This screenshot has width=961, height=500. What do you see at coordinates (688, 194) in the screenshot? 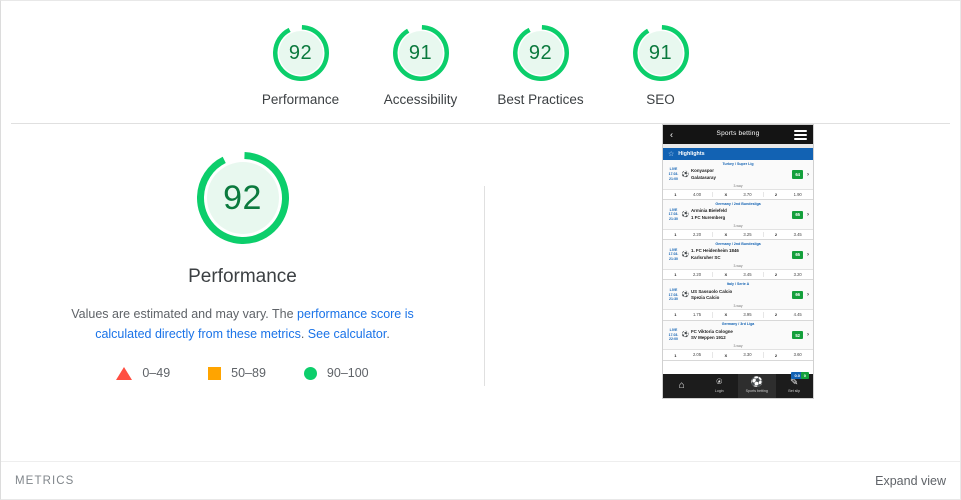
I see `odd-cell: 1 4.00` at bounding box center [688, 194].